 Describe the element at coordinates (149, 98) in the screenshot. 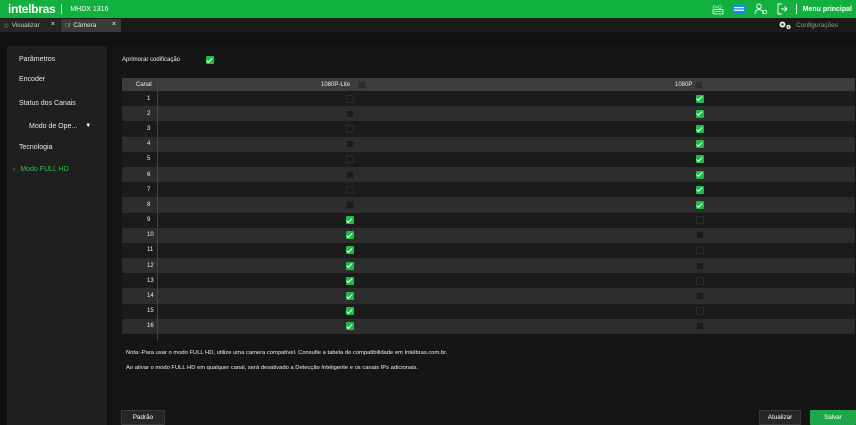

I see `canal-number: 1` at that location.